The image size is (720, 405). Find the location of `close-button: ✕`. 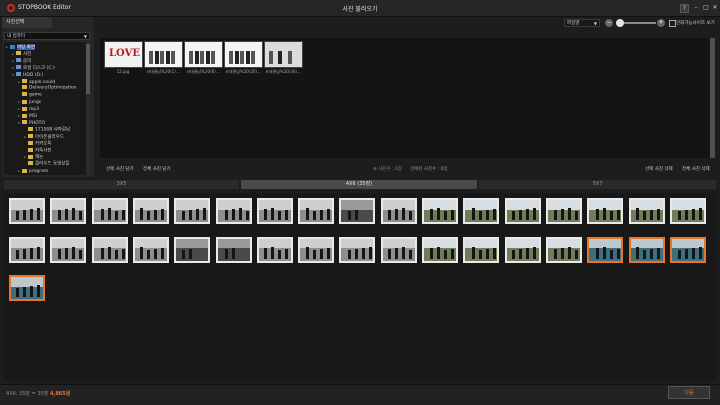

close-button: ✕ is located at coordinates (715, 8).